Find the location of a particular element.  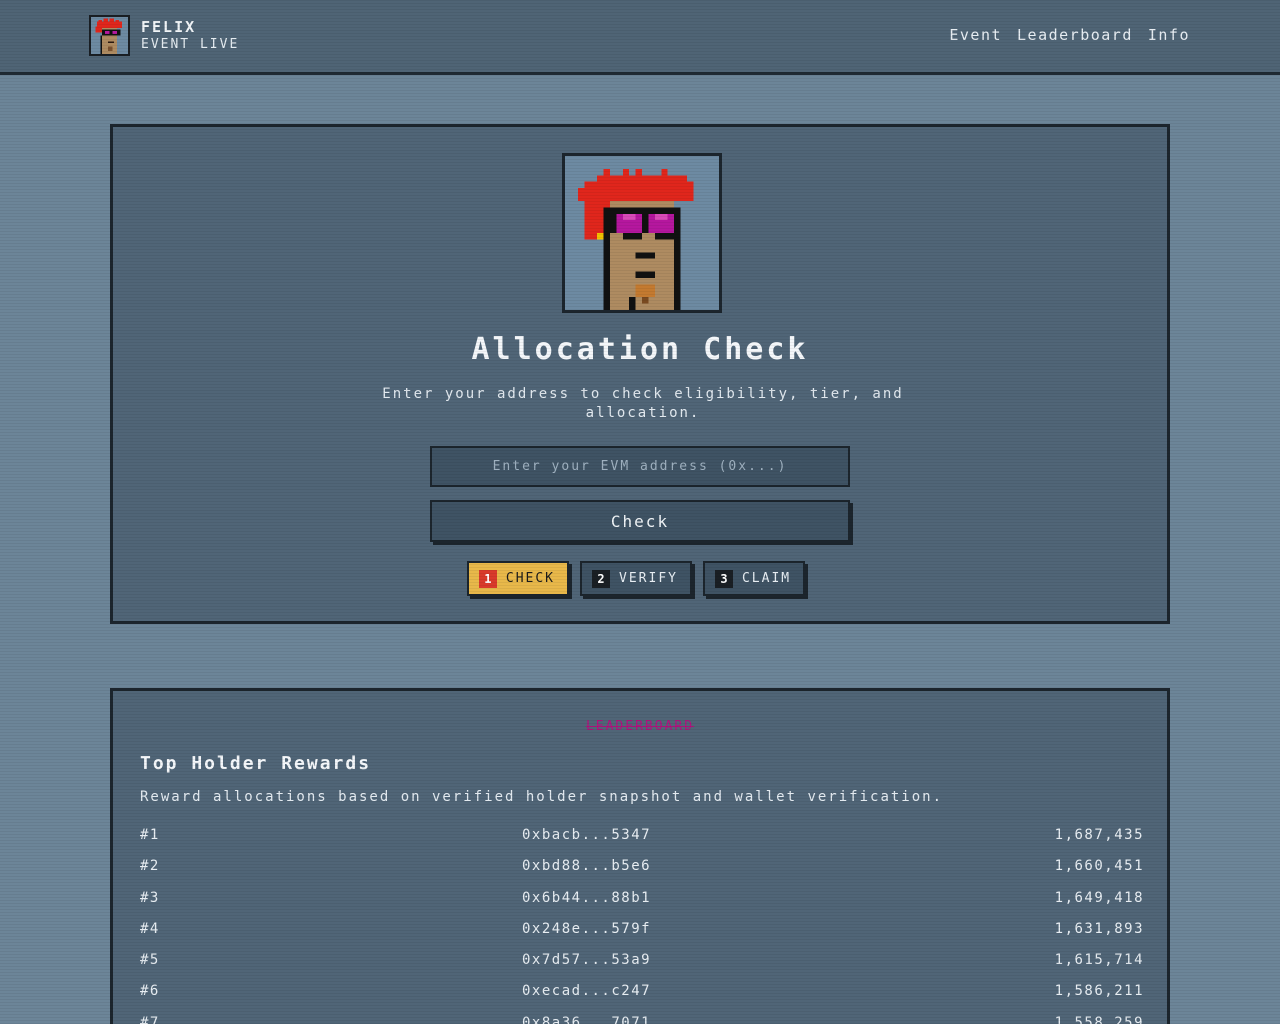

step-label: VERIFY is located at coordinates (648, 578).